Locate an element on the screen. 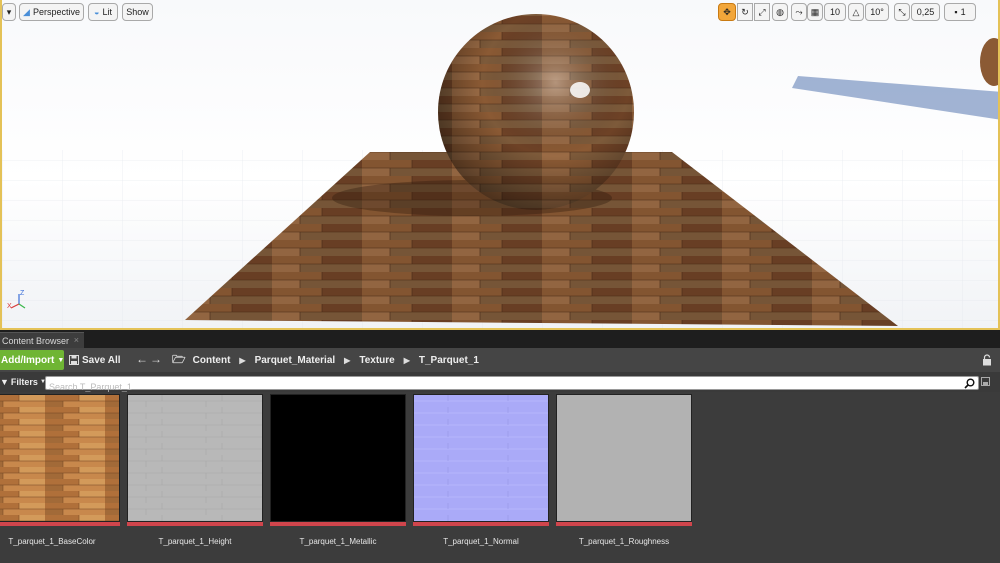 Image resolution: width=1000 pixels, height=563 pixels. rotation-snap-value: 10° is located at coordinates (877, 12).